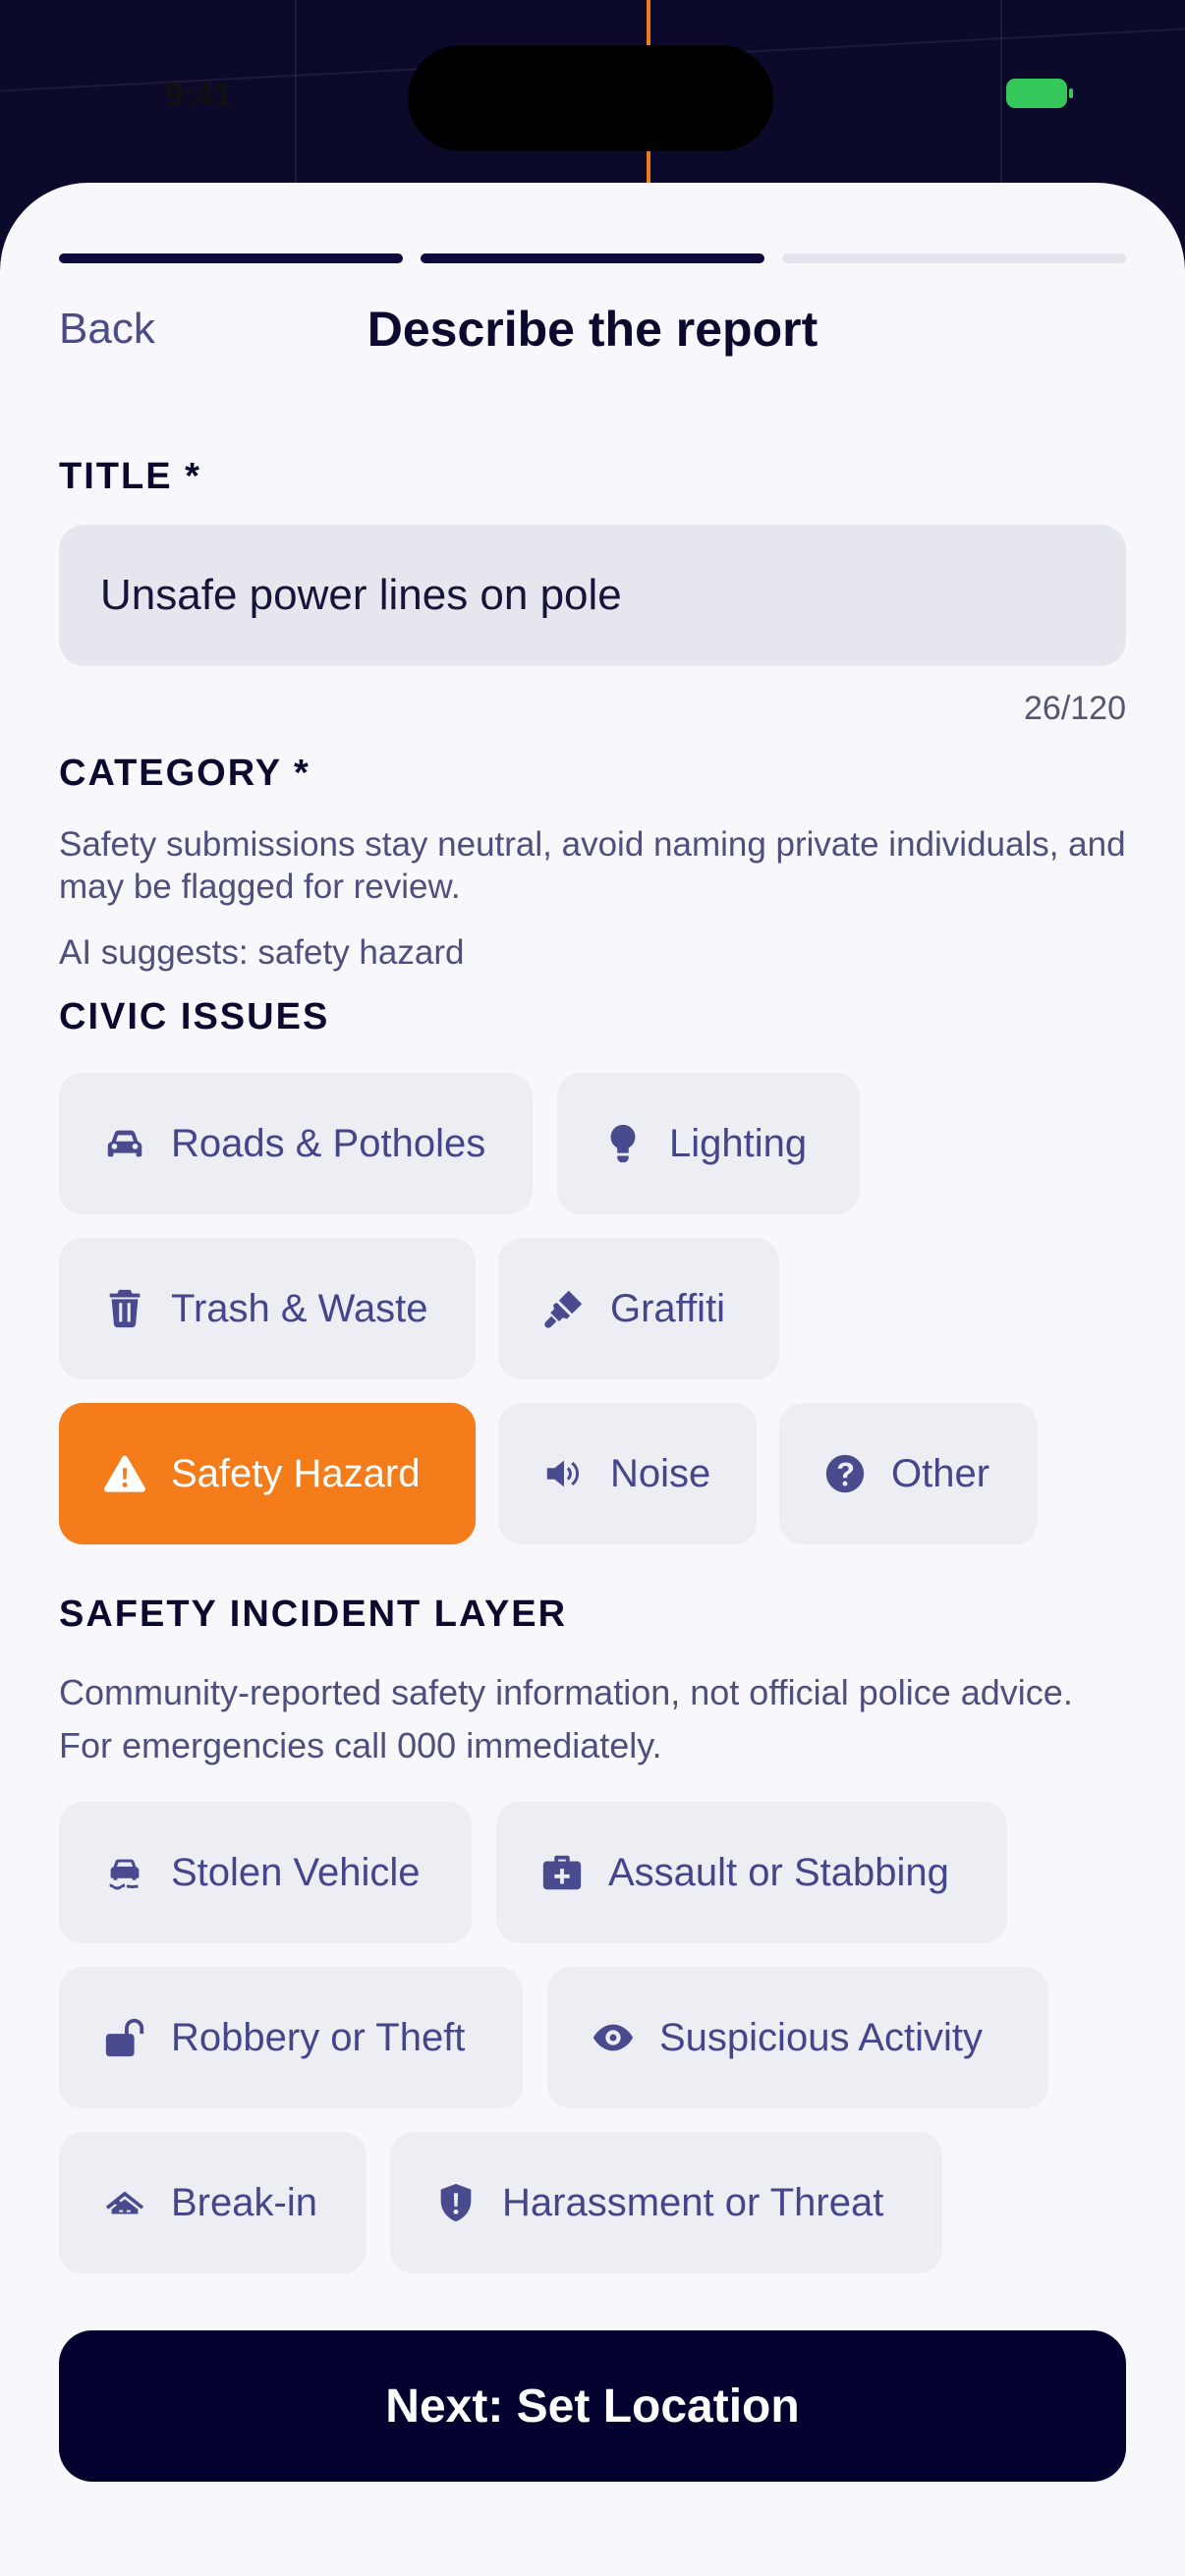 The width and height of the screenshot is (1185, 2576). What do you see at coordinates (564, 1308) in the screenshot?
I see `paint-brush-icon` at bounding box center [564, 1308].